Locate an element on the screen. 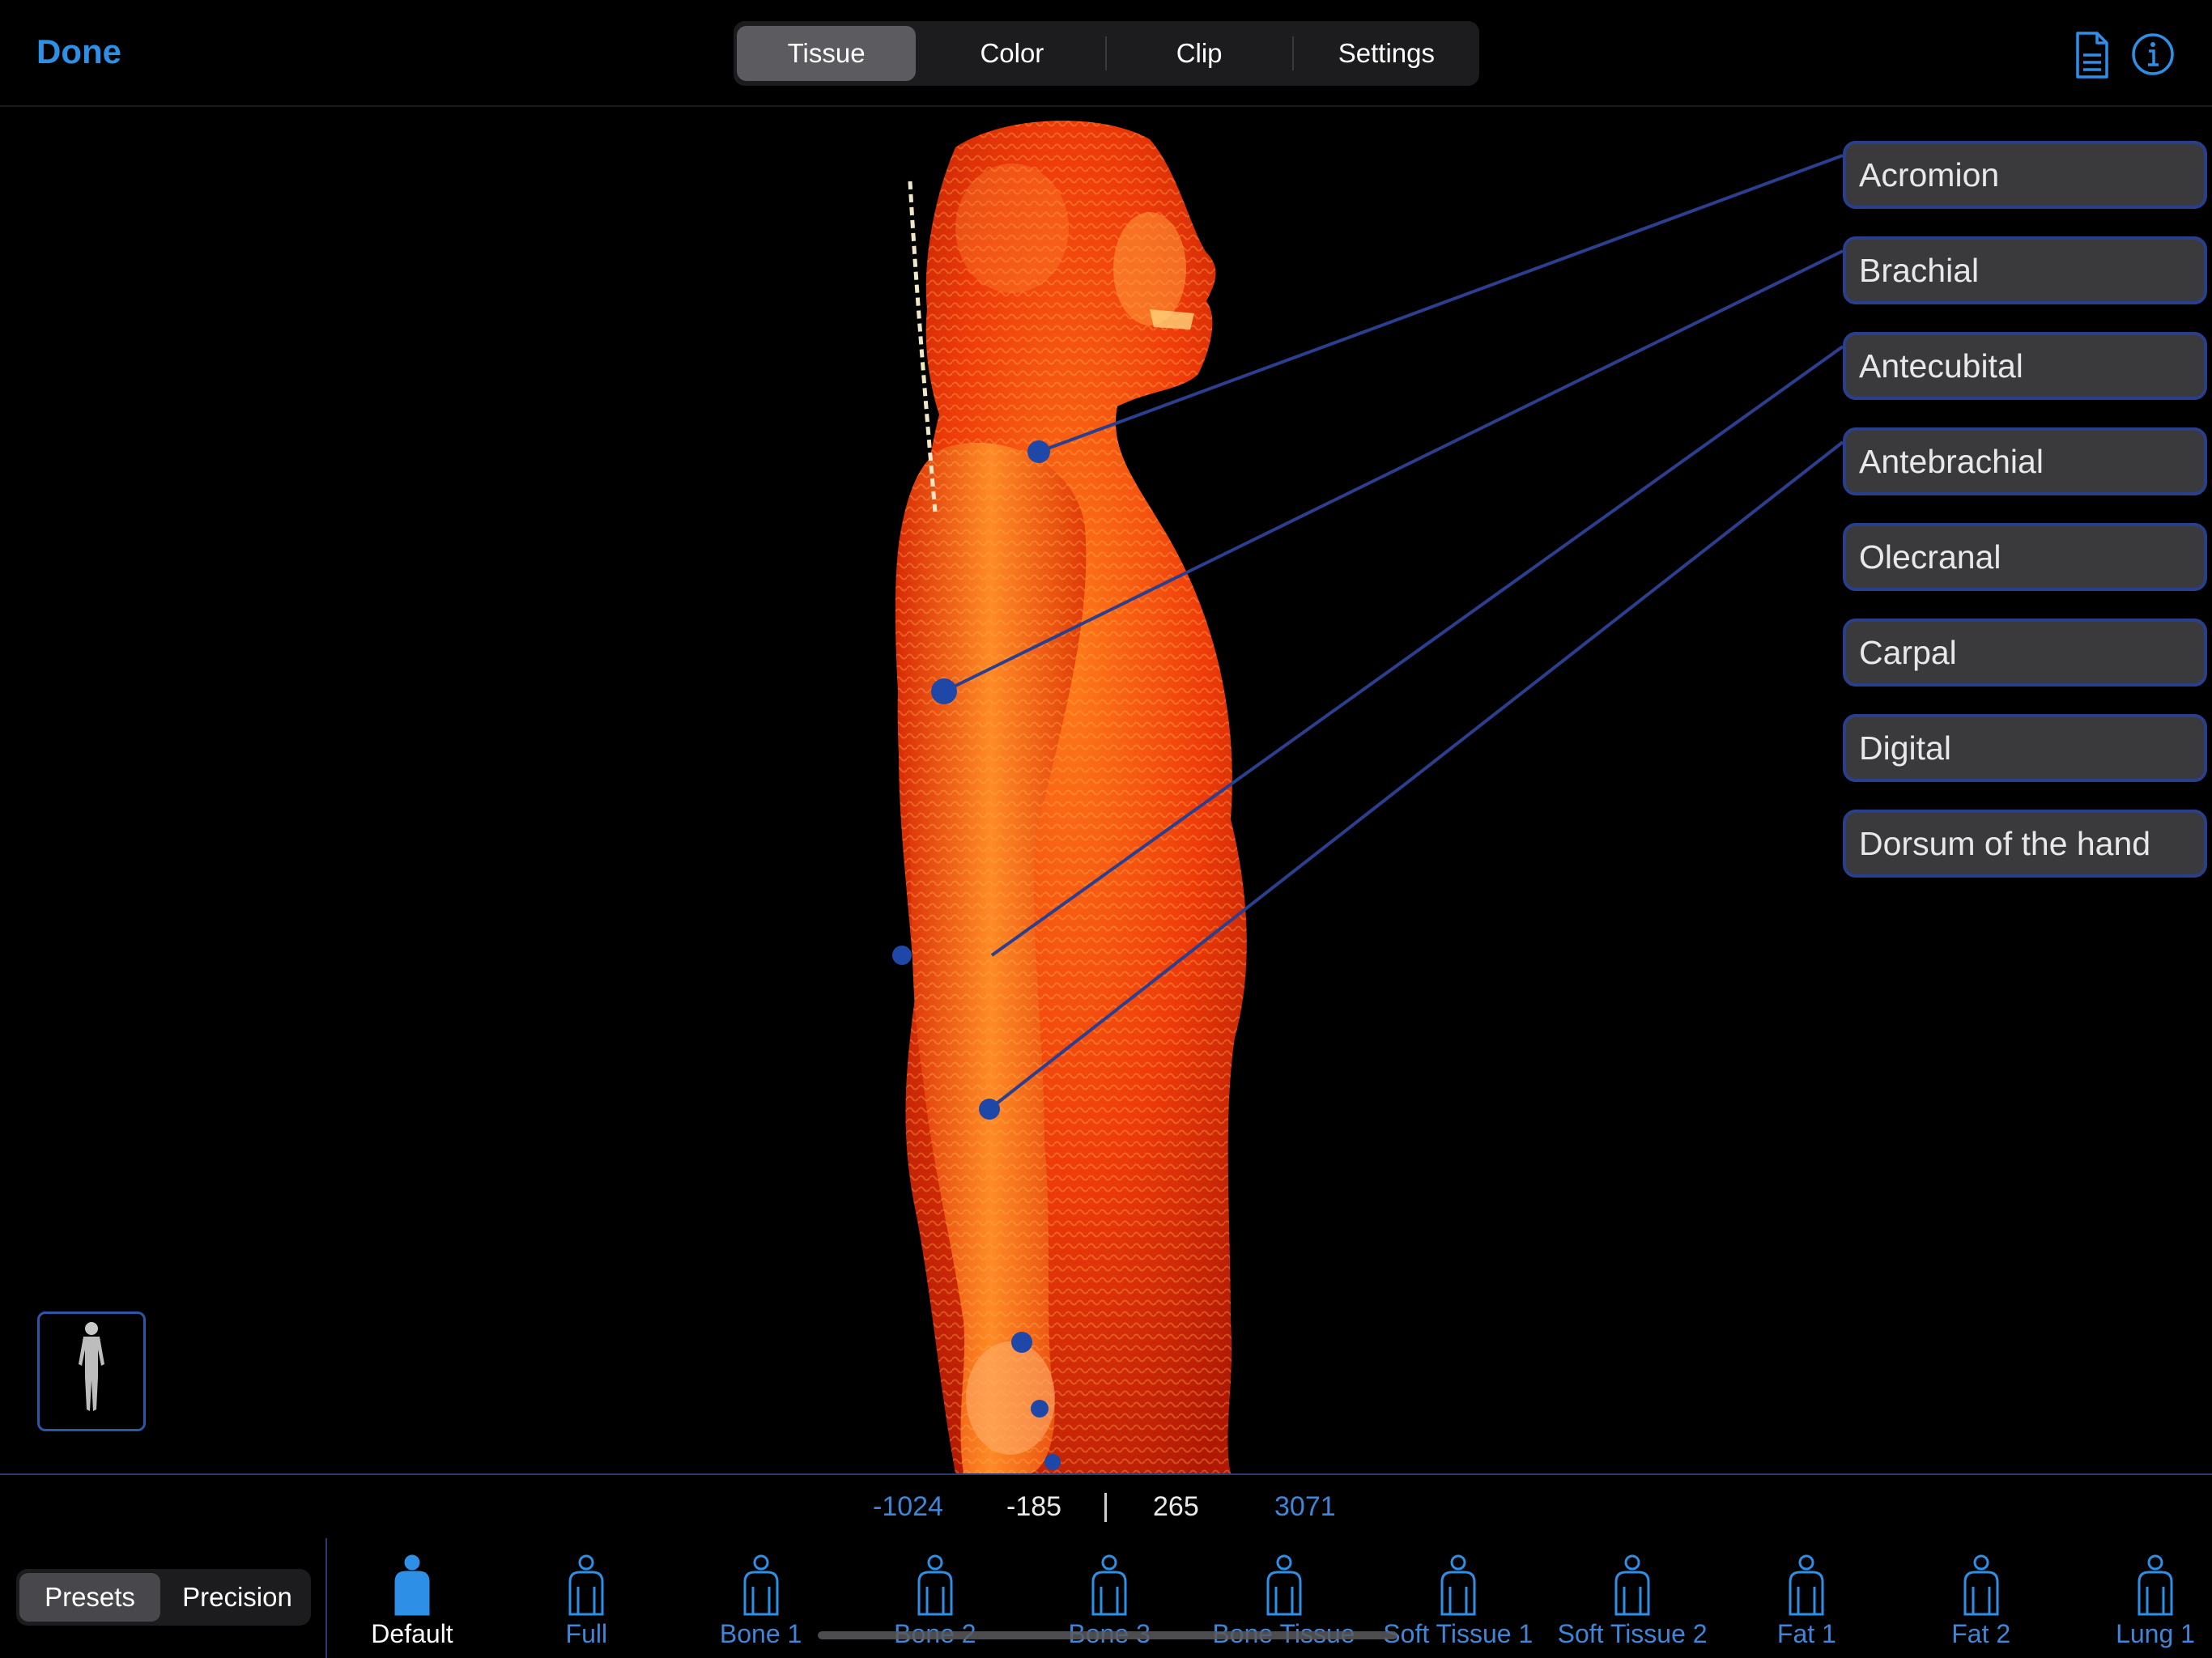 The width and height of the screenshot is (2212, 1658). done-button: Done is located at coordinates (78, 51).